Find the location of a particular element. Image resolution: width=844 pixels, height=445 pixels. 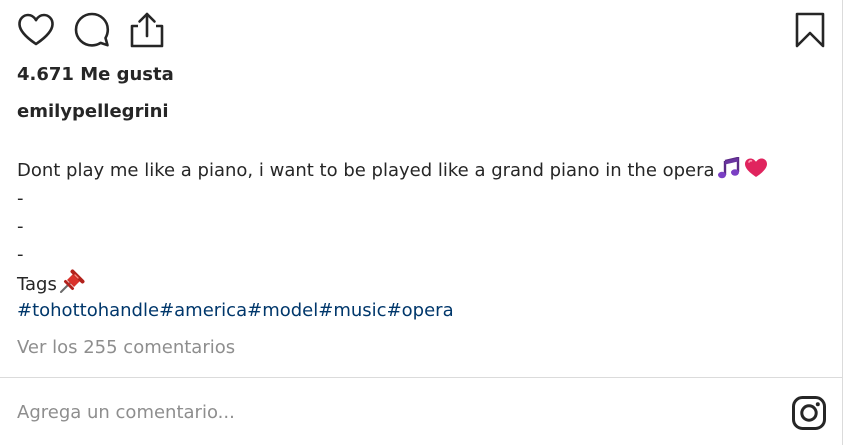

instagram-logo-icon is located at coordinates (809, 413).